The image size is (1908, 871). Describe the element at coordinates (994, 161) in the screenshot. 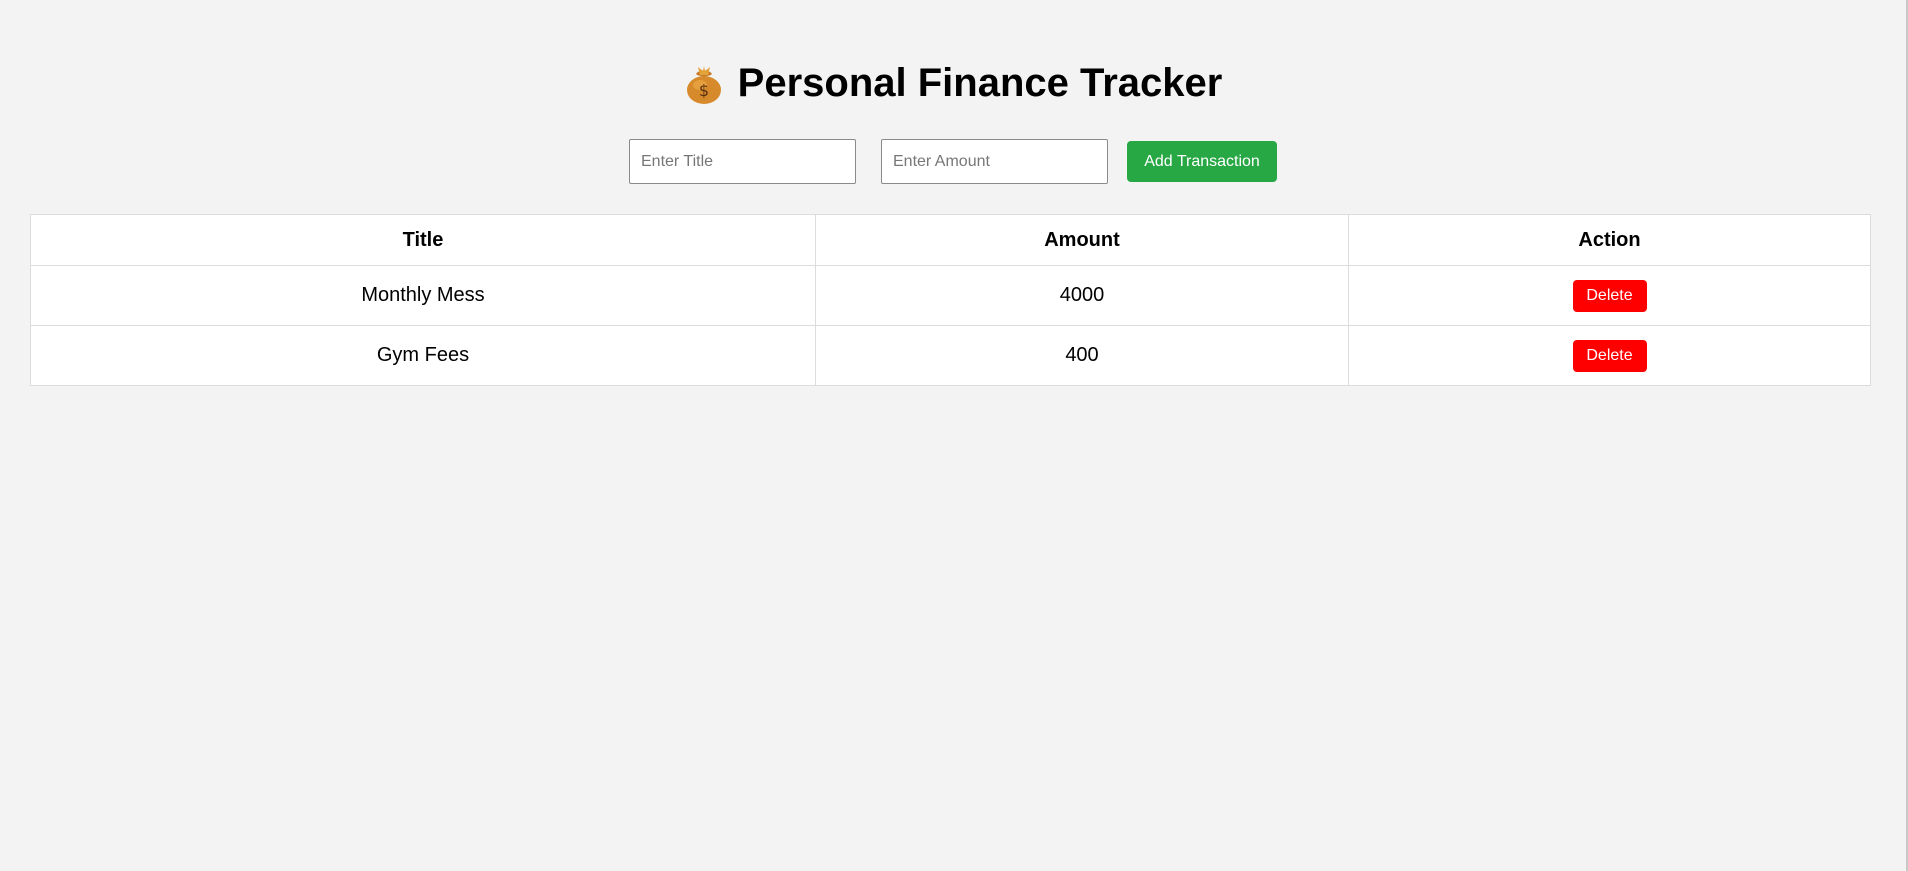

I see `amount-input` at that location.